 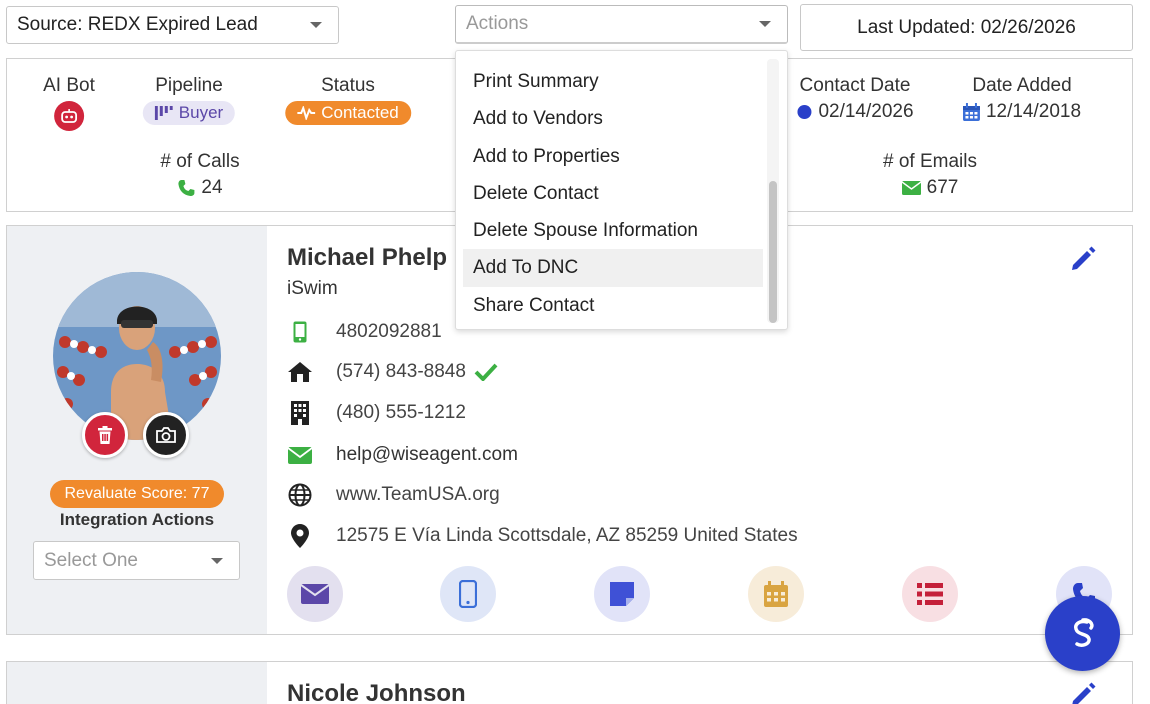 What do you see at coordinates (609, 156) in the screenshot?
I see `menu-item-add-to-properties: Add to Properties` at bounding box center [609, 156].